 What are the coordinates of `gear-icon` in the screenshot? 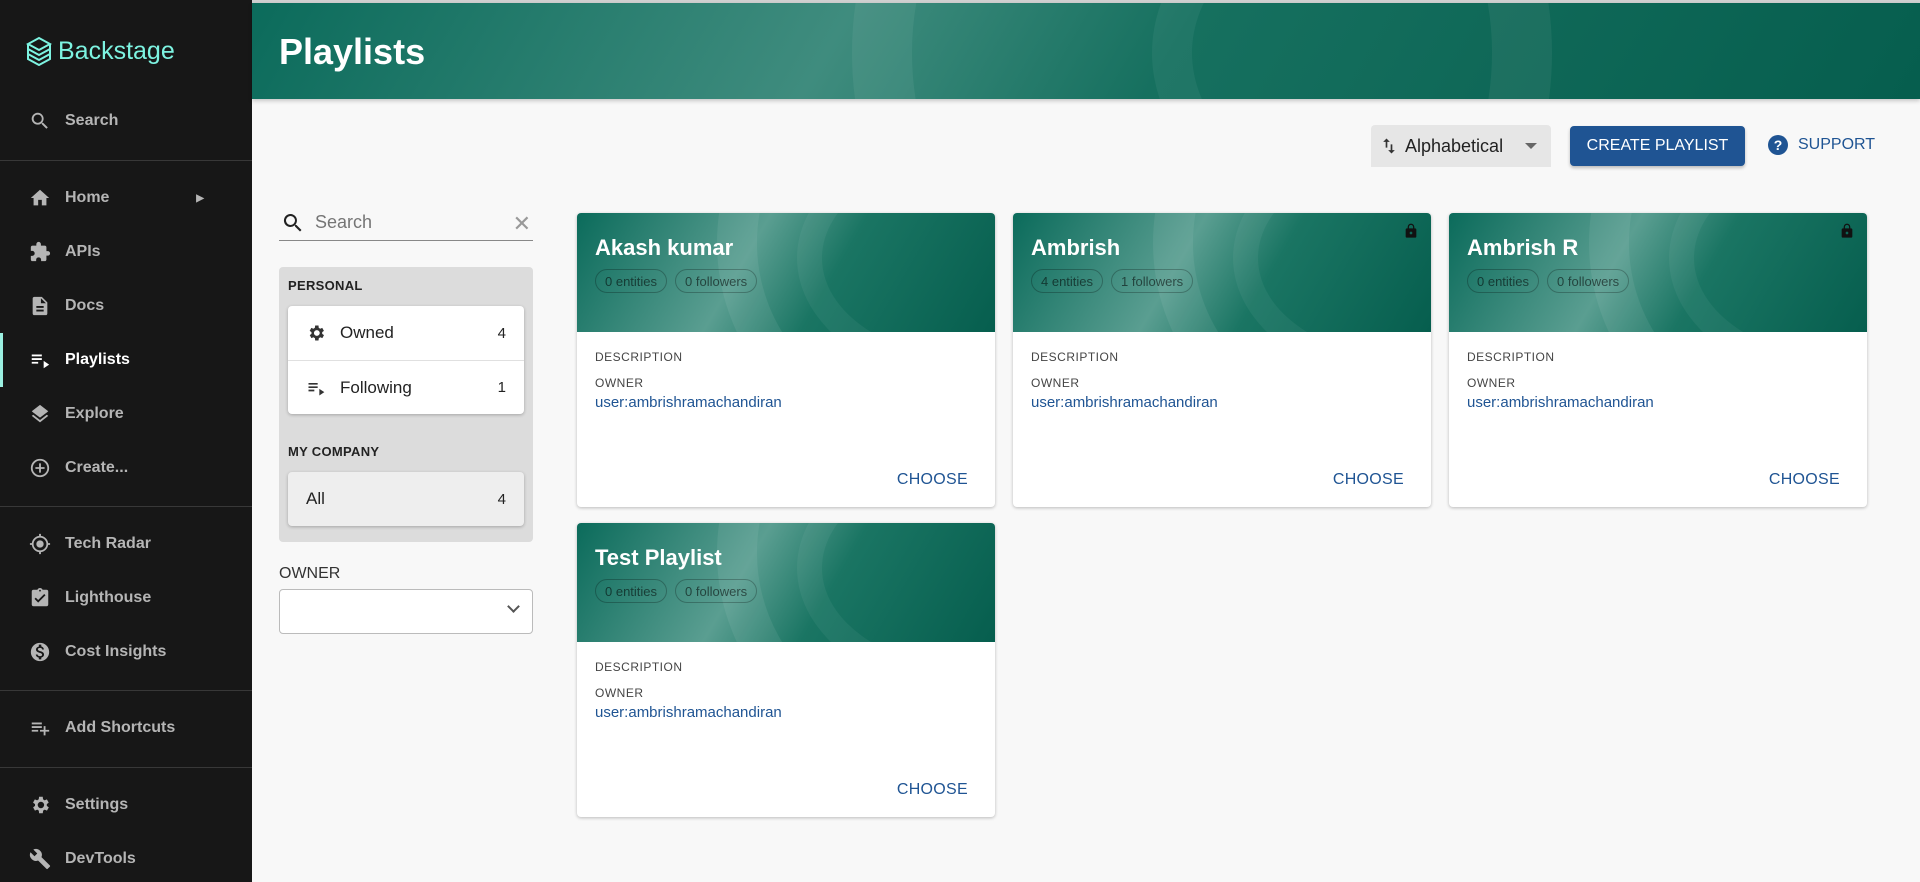 It's located at (41, 805).